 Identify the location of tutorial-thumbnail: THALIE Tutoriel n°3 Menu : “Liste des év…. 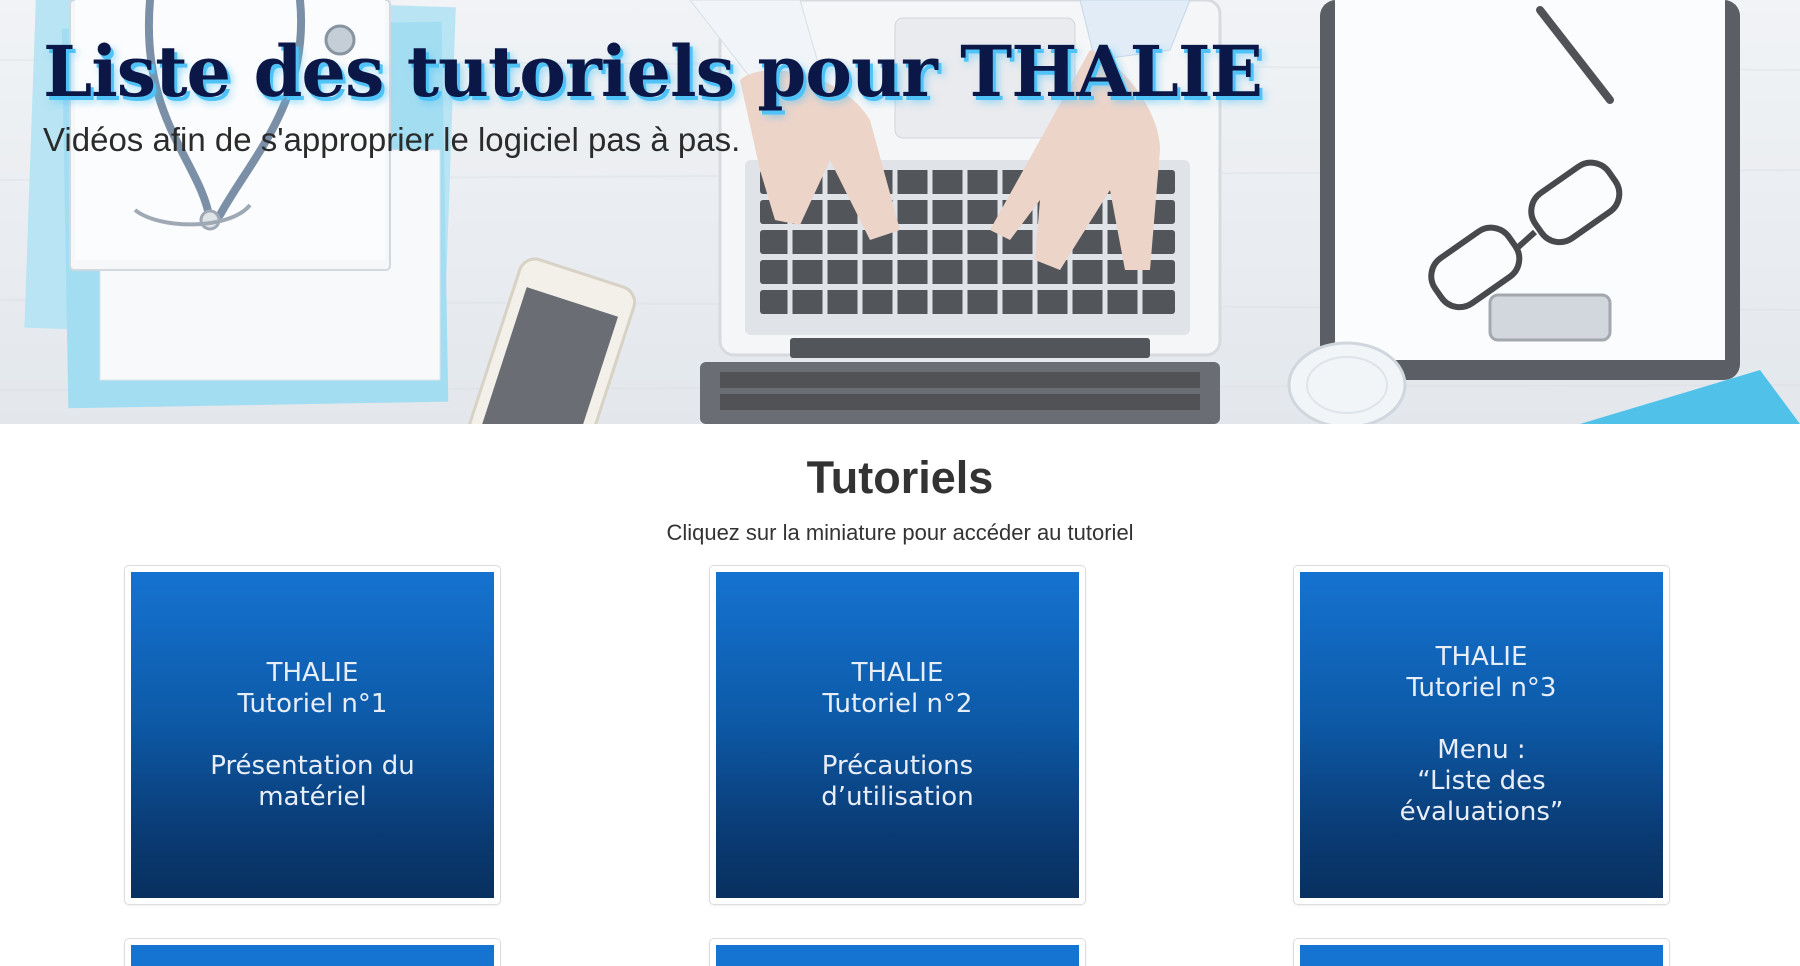
(1481, 735).